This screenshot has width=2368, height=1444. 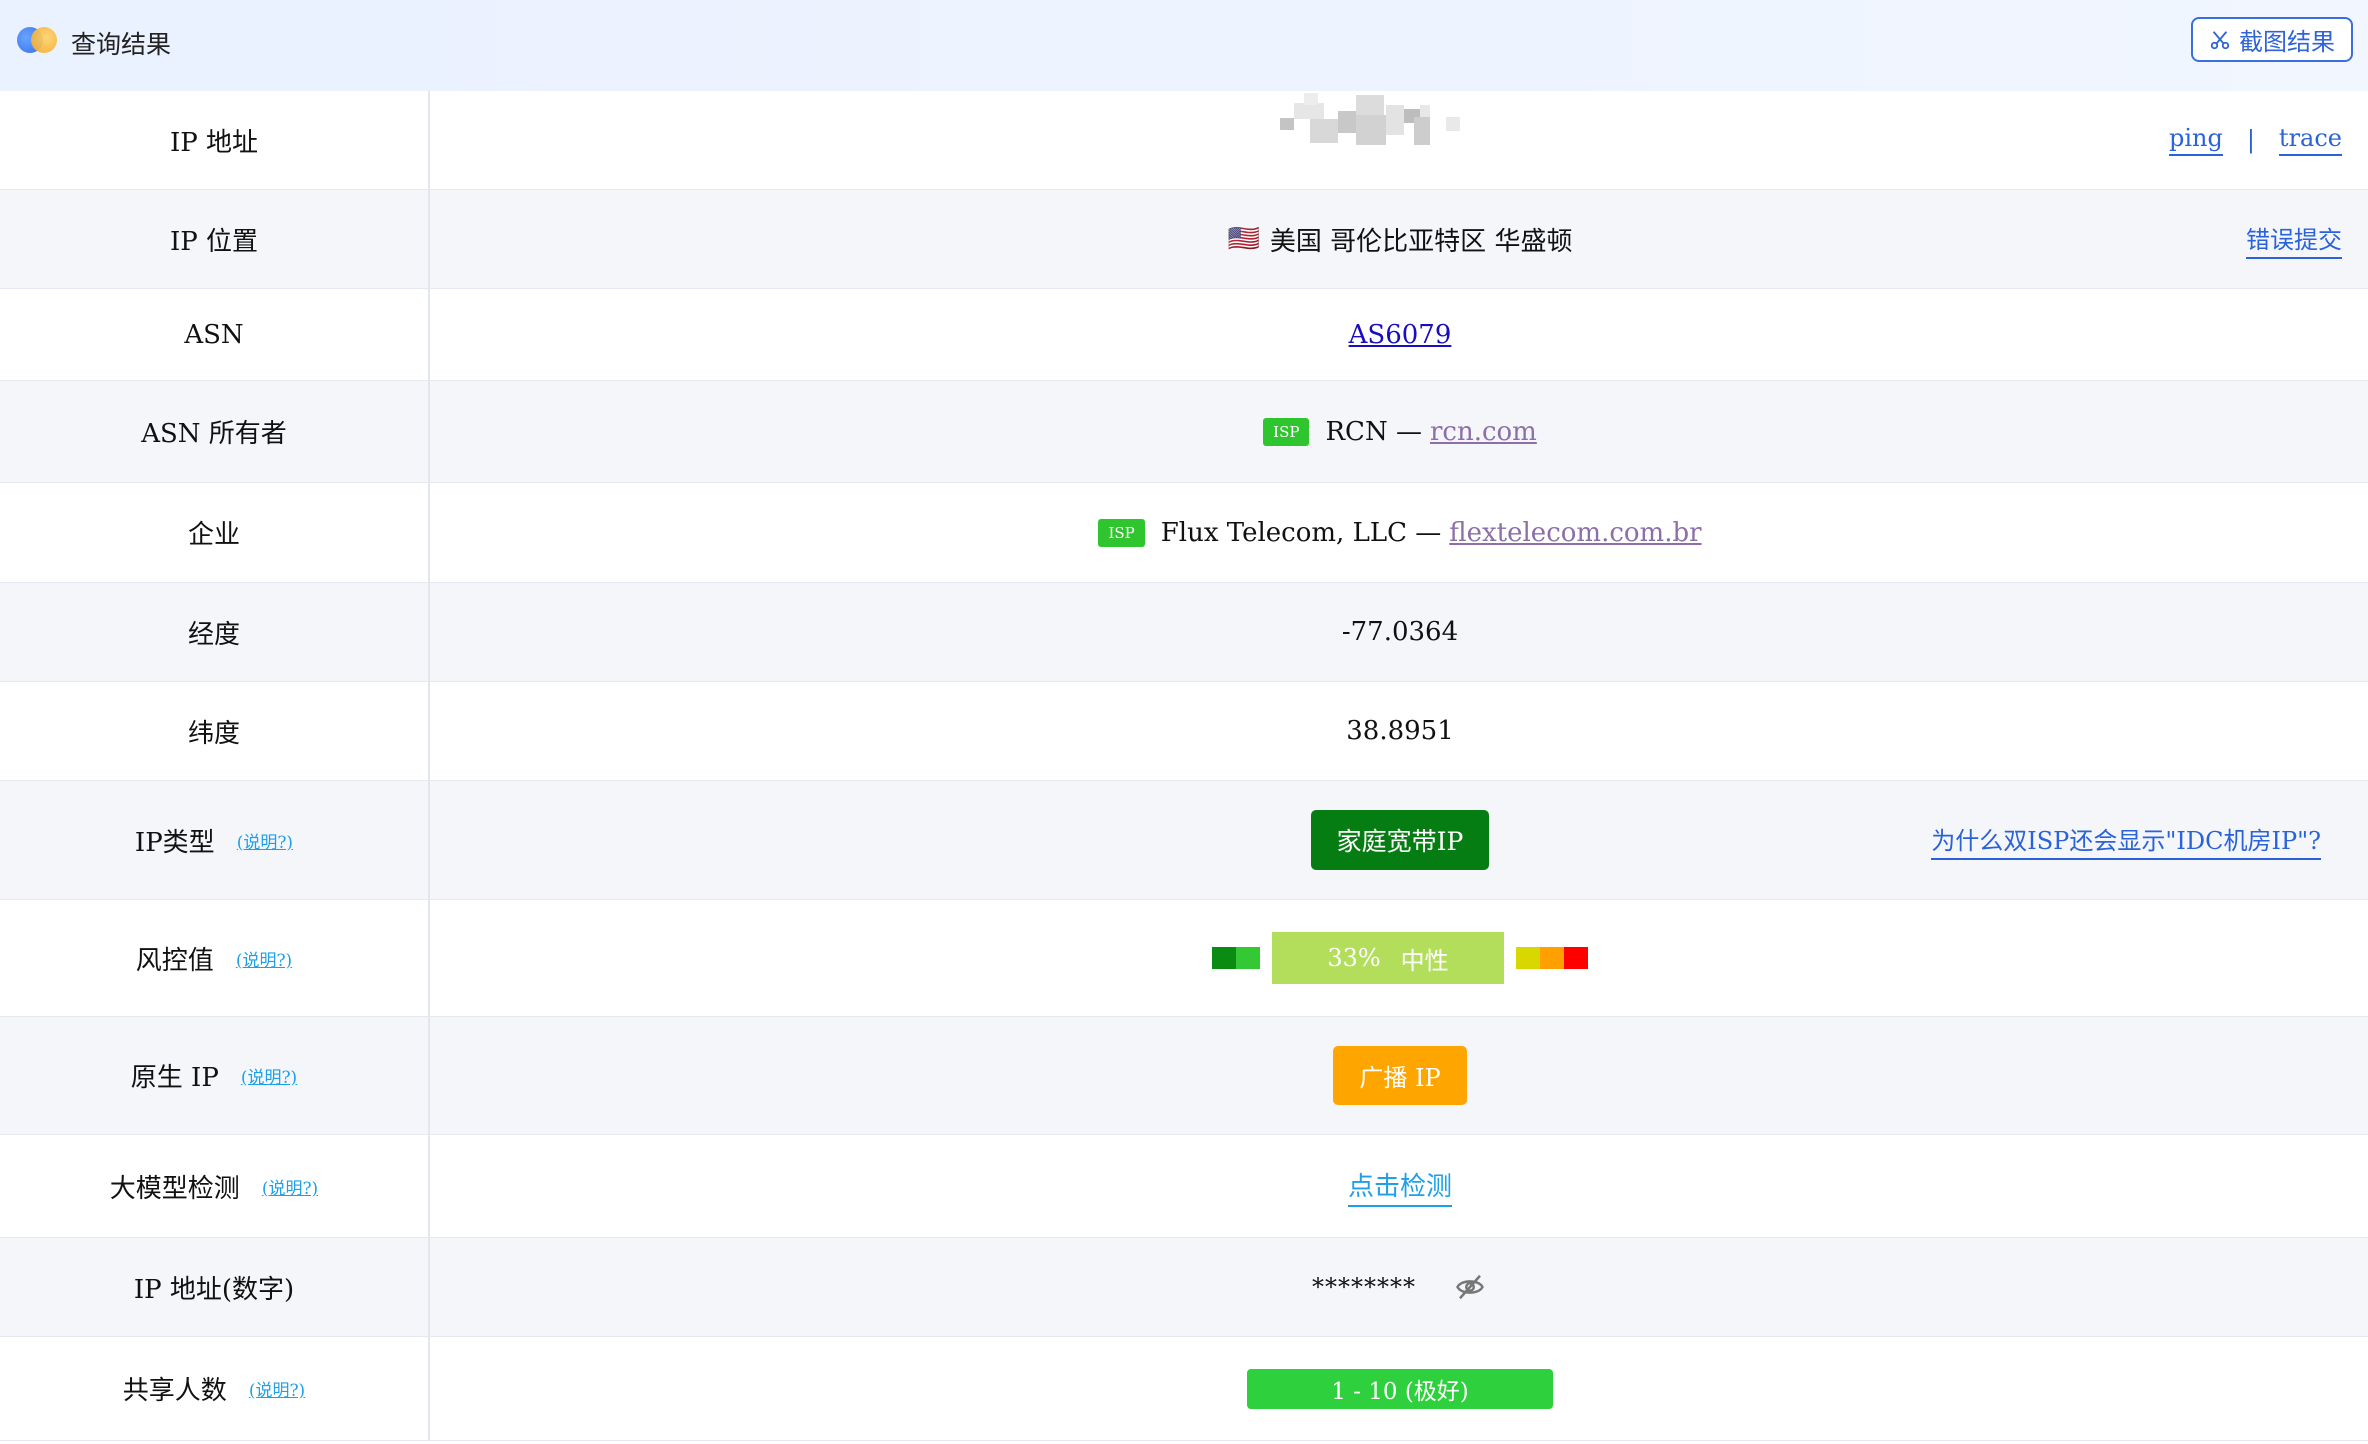 I want to click on label-shared-users: 共享人数 (说明?), so click(x=215, y=1388).